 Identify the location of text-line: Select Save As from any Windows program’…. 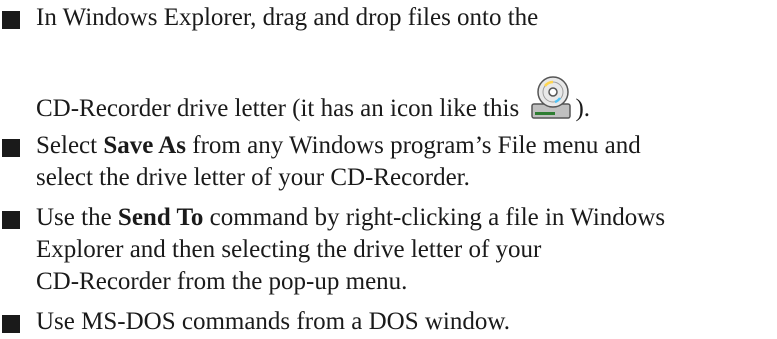
(403, 146).